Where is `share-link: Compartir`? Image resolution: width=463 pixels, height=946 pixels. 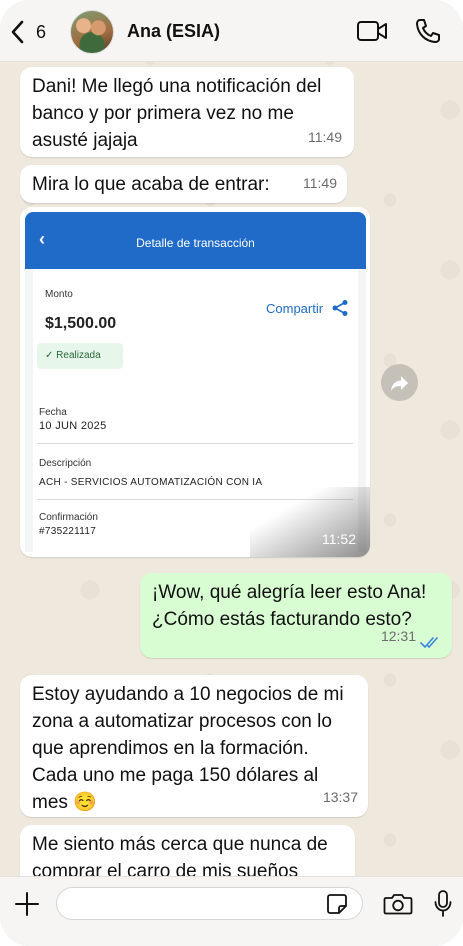
share-link: Compartir is located at coordinates (307, 308).